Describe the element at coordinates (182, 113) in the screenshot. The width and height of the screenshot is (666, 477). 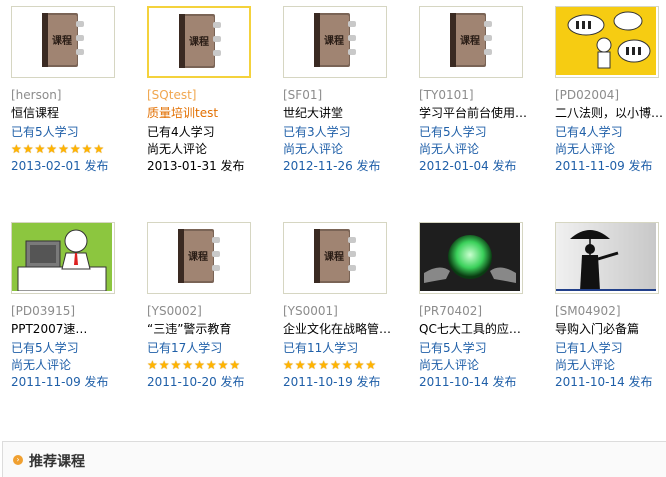
I see `course-title-link: 质量培训test` at that location.